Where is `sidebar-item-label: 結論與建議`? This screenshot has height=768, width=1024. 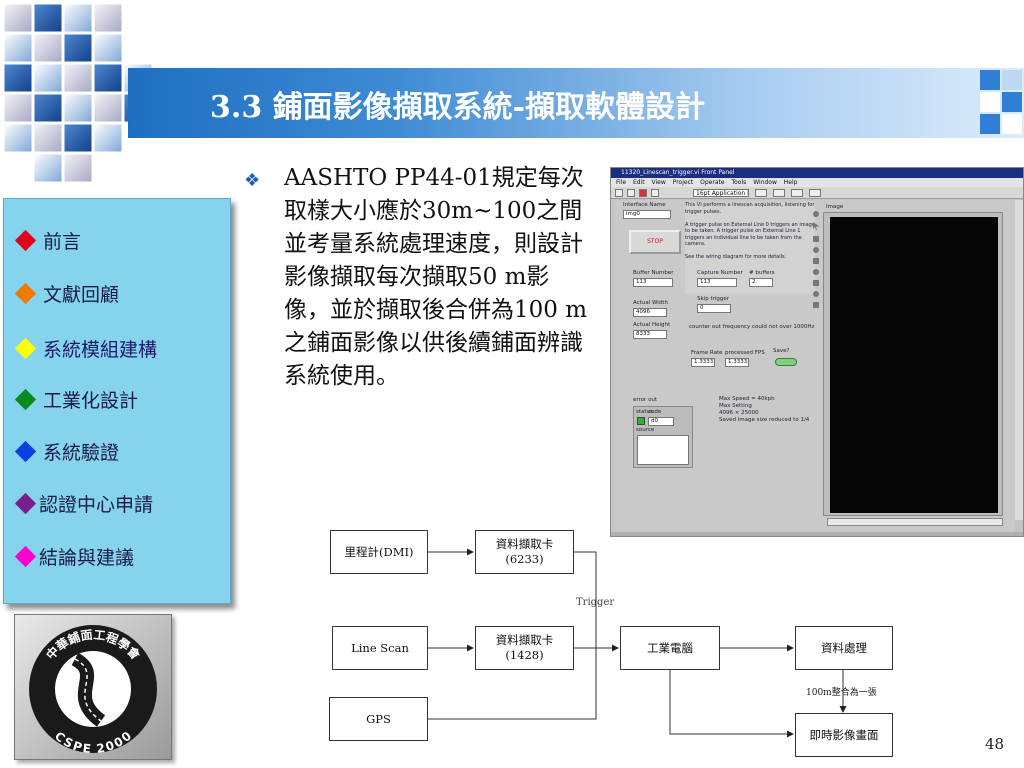
sidebar-item-label: 結論與建議 is located at coordinates (87, 557).